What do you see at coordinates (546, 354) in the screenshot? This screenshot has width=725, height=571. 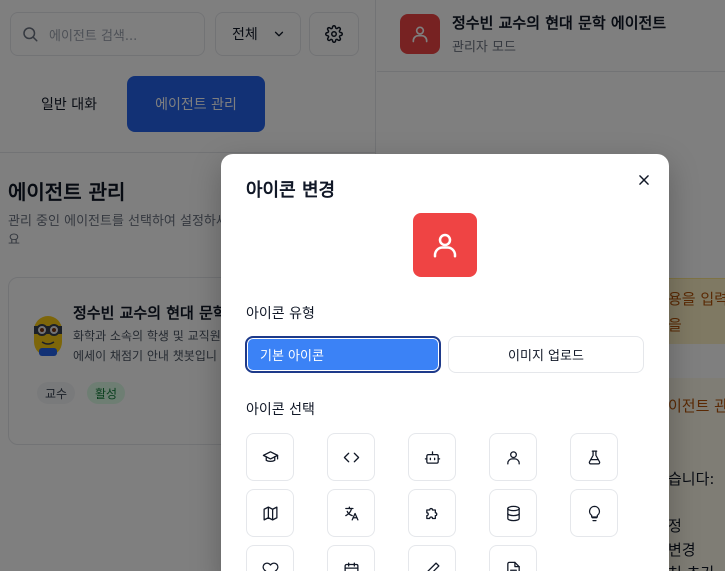 I see `image-upload-button: 이미지 업로드` at bounding box center [546, 354].